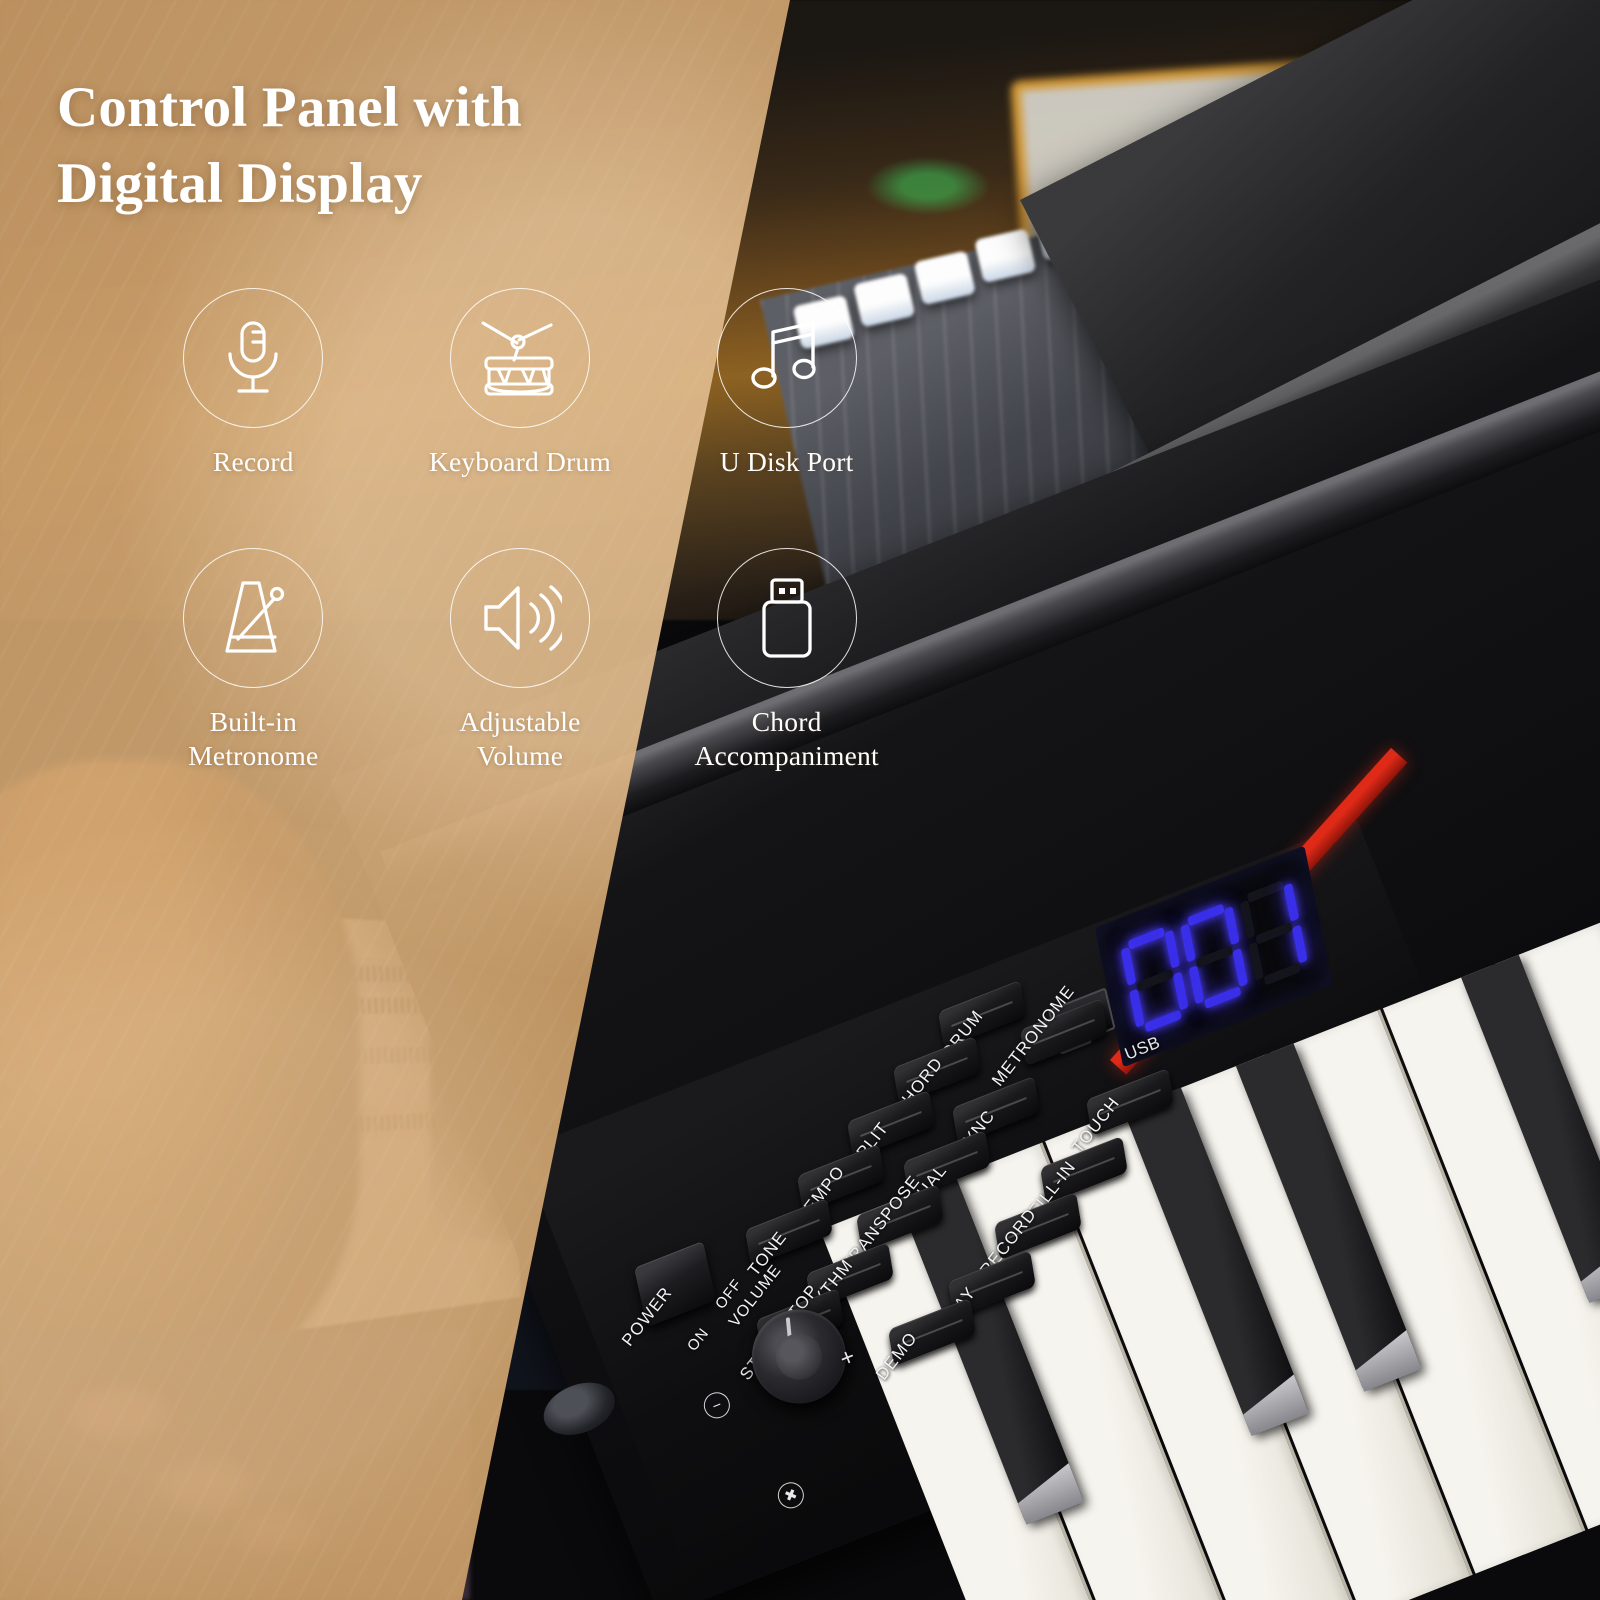 The image size is (1600, 1600). I want to click on page-title: Control Panel with Digital Display, so click(407, 146).